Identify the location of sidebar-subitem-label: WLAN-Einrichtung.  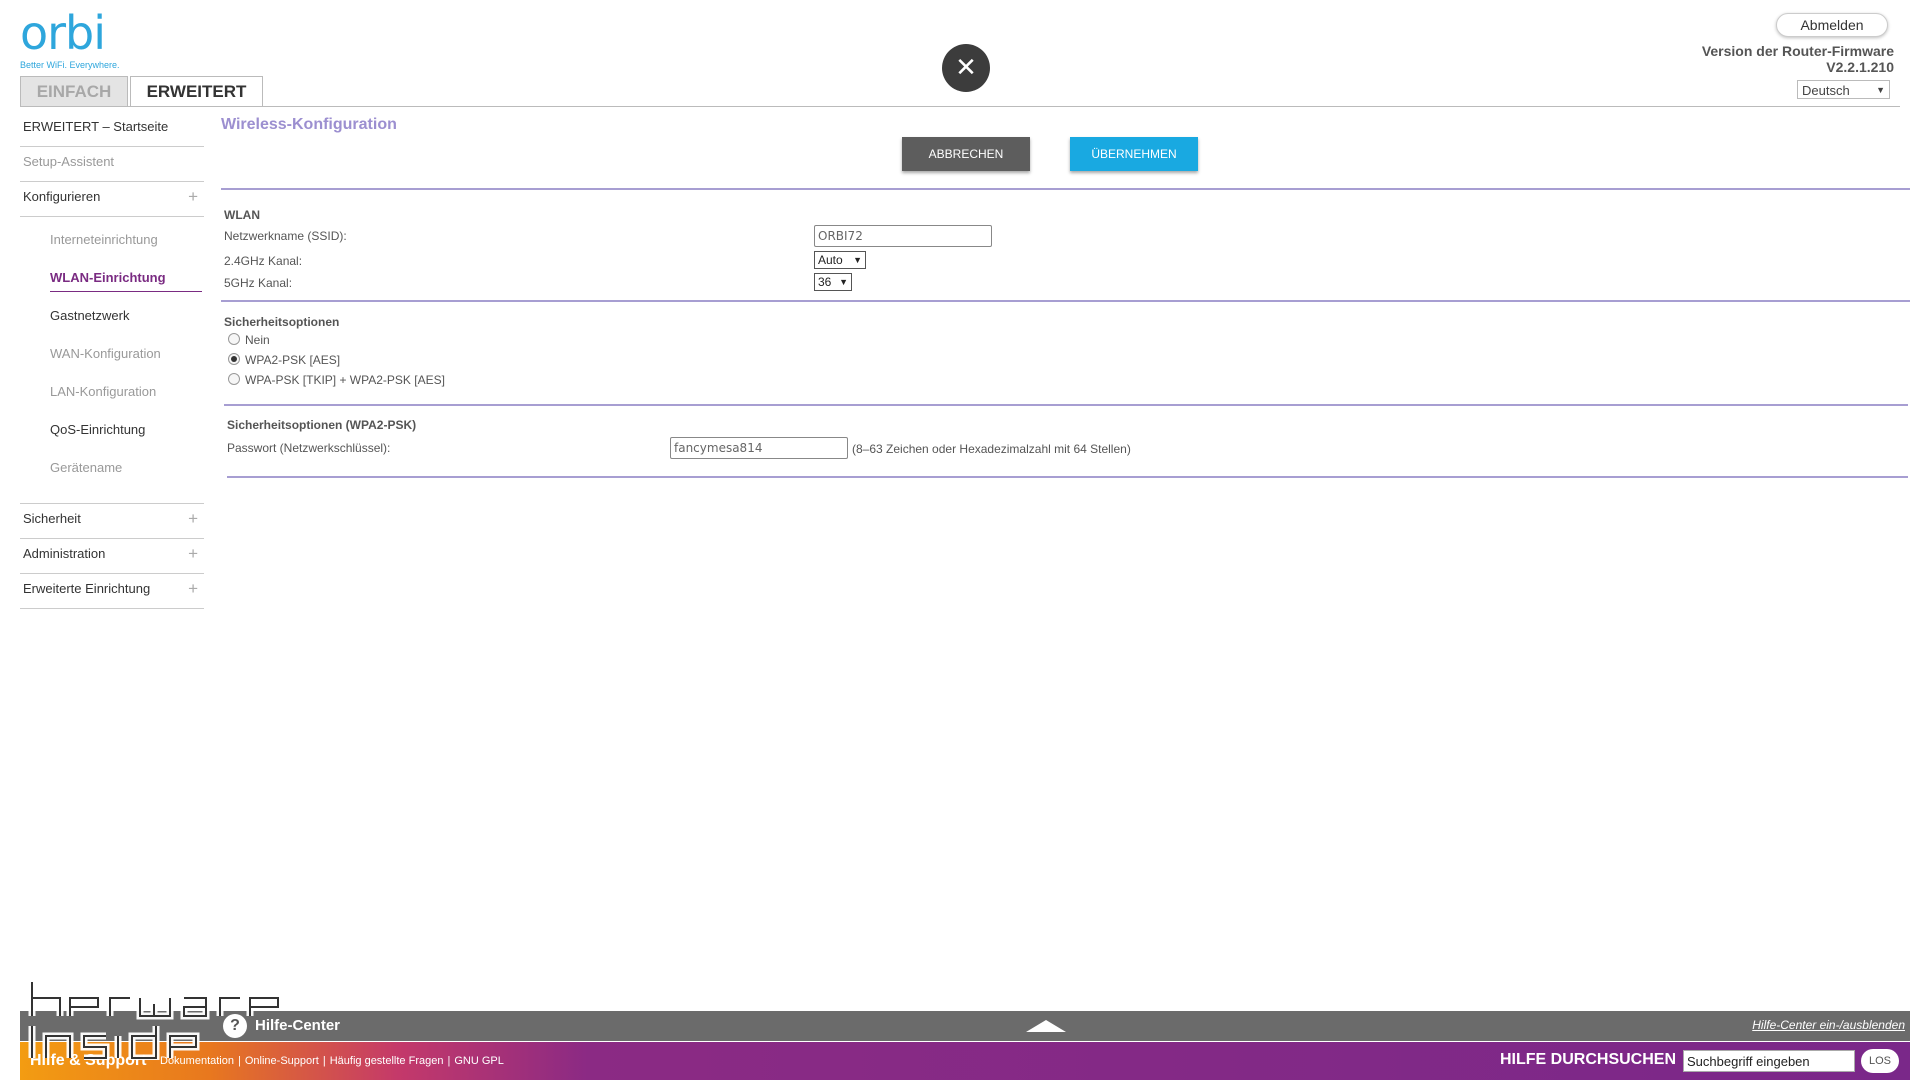
(126, 280).